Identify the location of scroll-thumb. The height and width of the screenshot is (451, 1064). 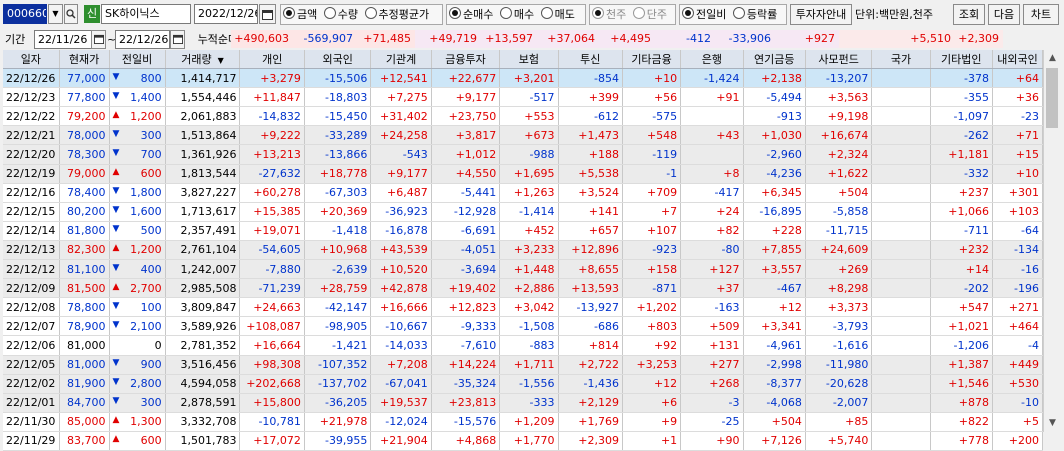
(1052, 98).